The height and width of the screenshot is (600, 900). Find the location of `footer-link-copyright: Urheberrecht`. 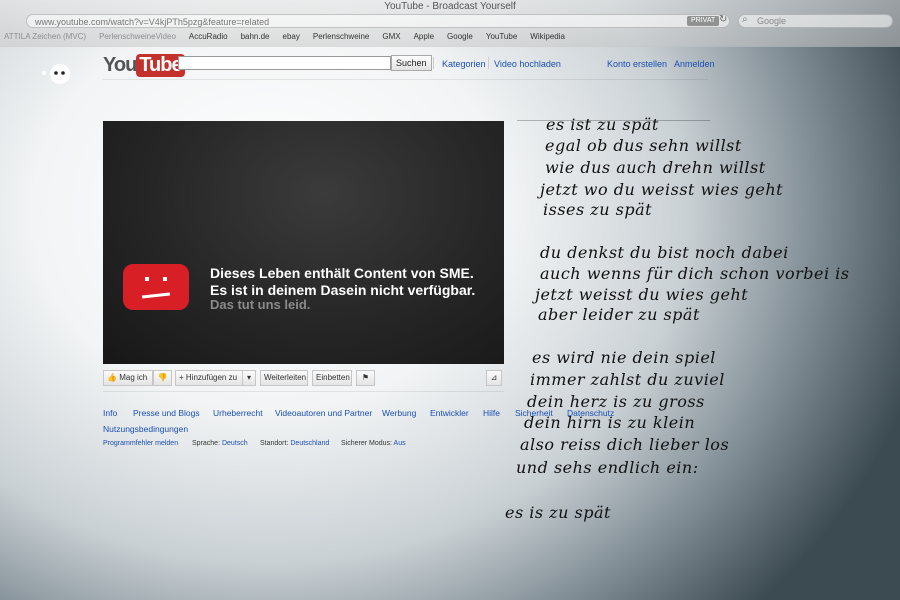

footer-link-copyright: Urheberrecht is located at coordinates (238, 413).